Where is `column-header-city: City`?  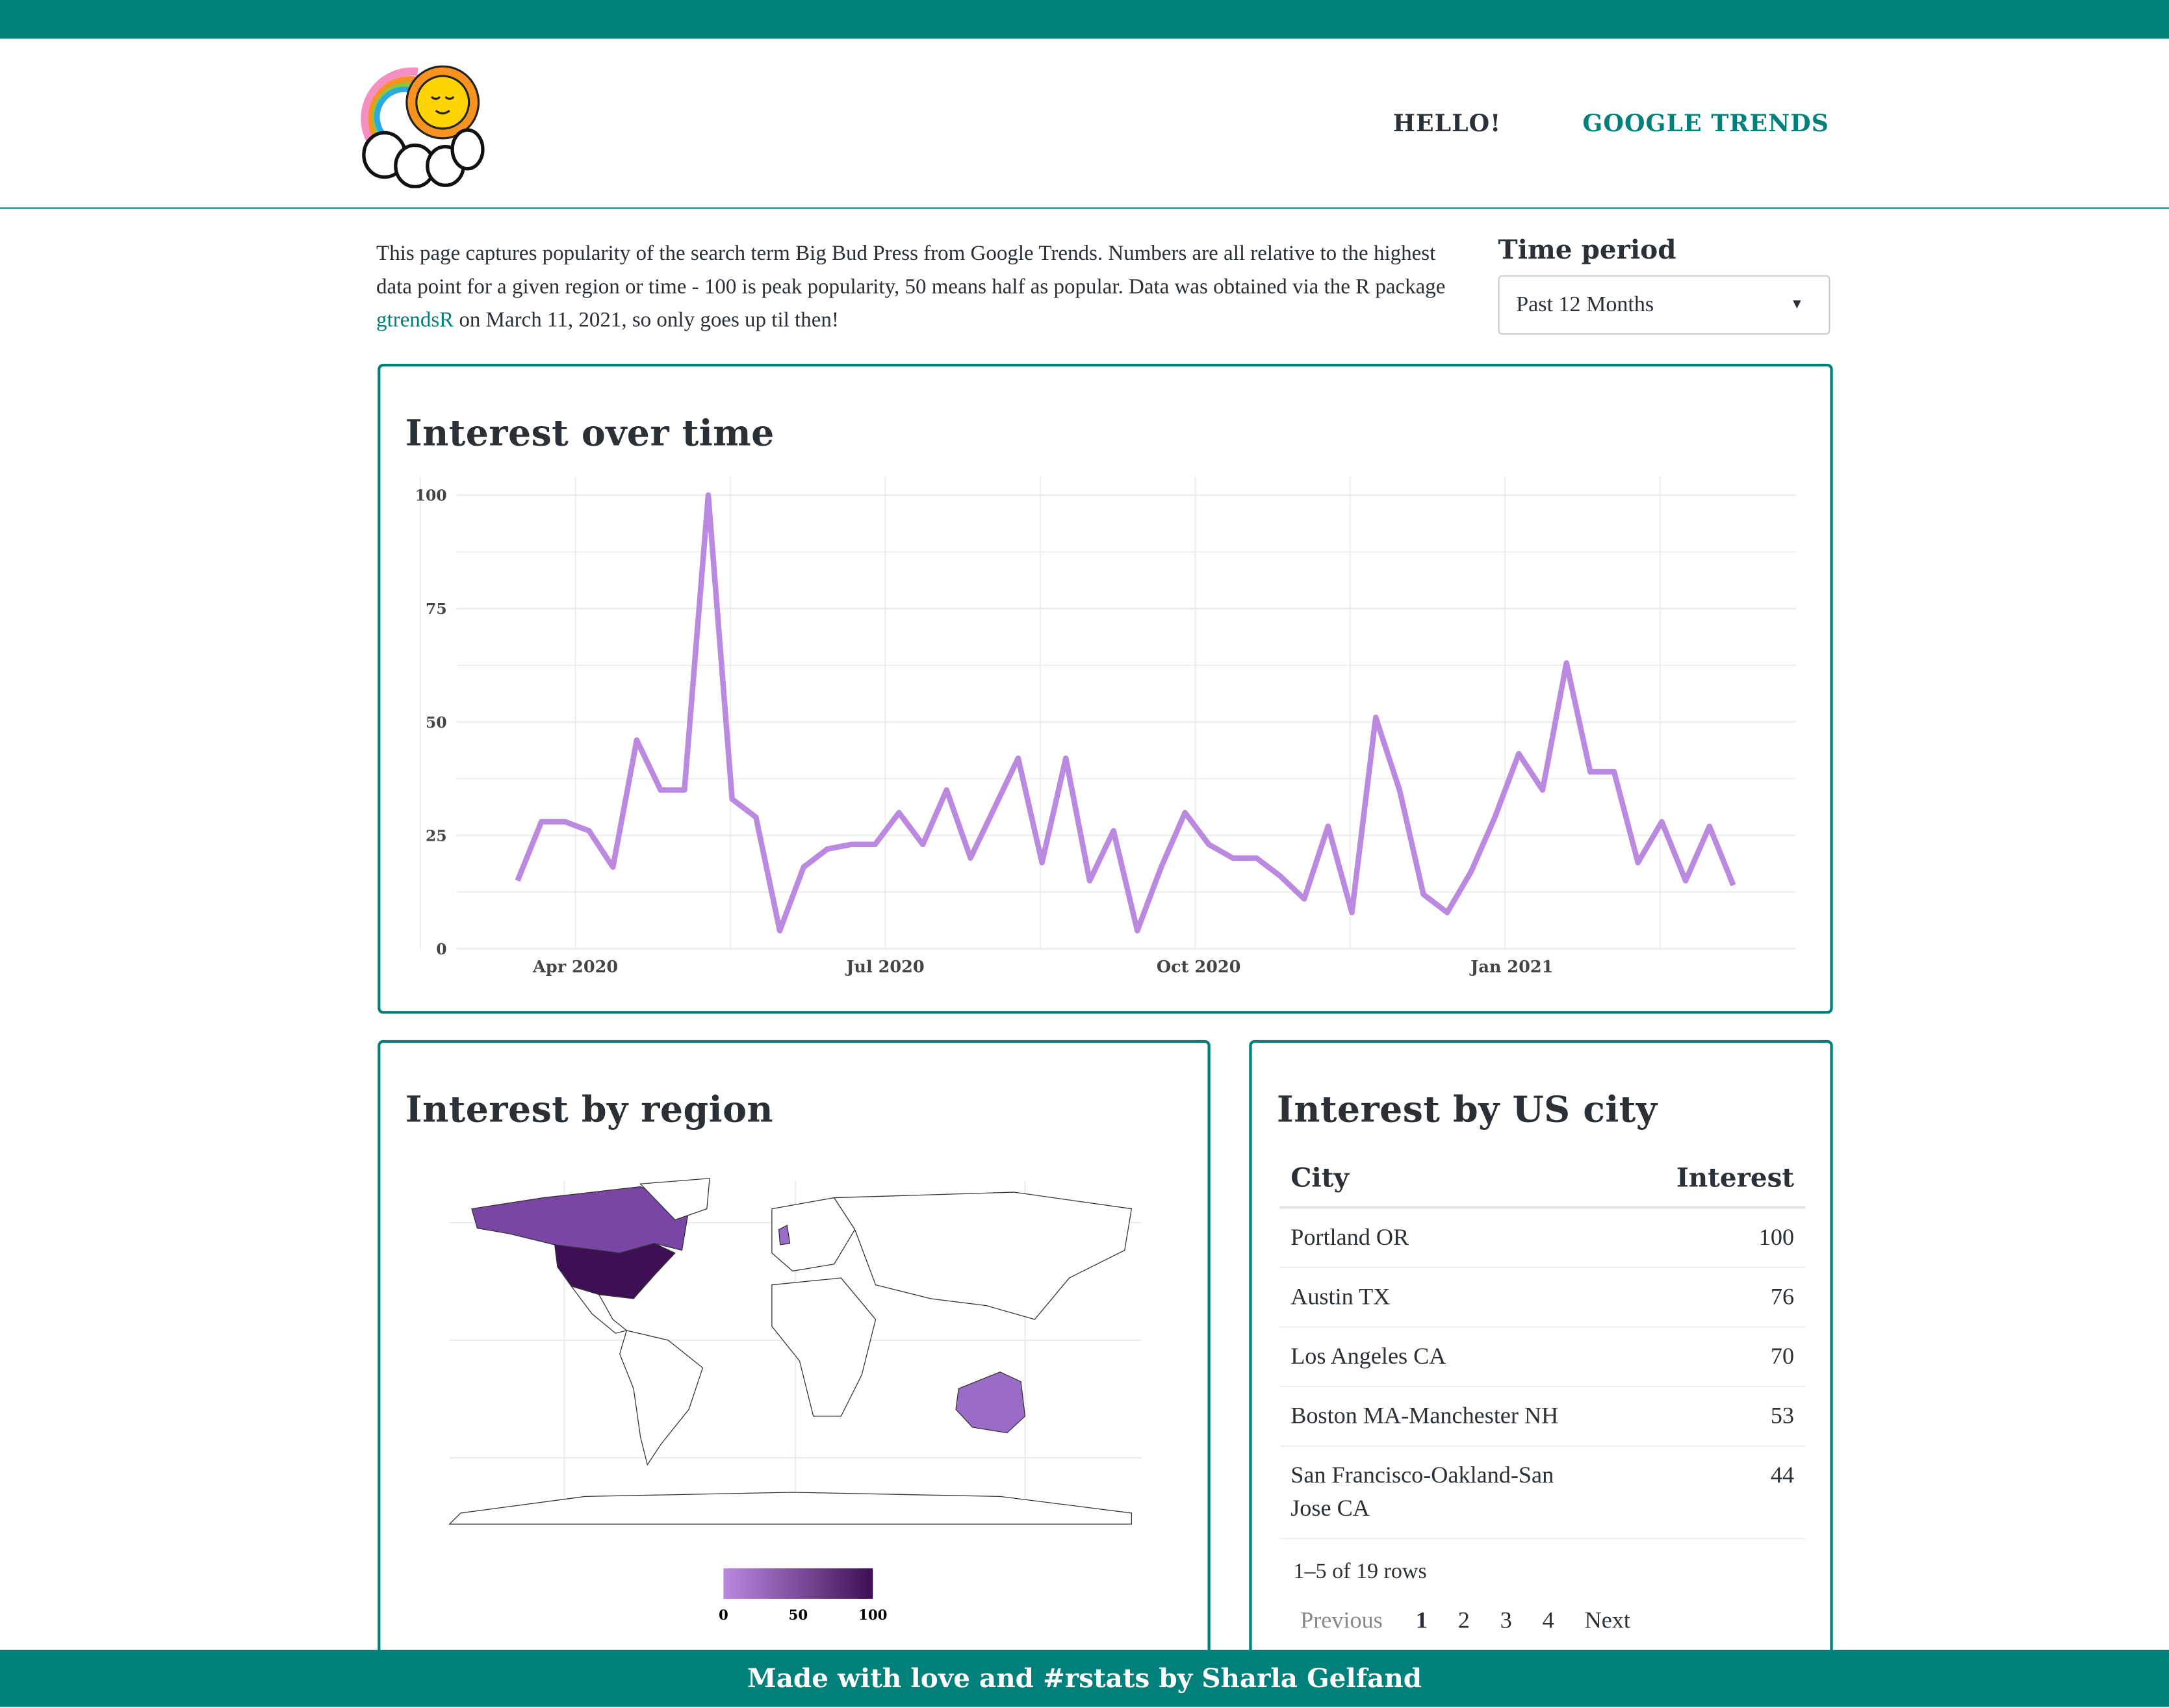 column-header-city: City is located at coordinates (1320, 1178).